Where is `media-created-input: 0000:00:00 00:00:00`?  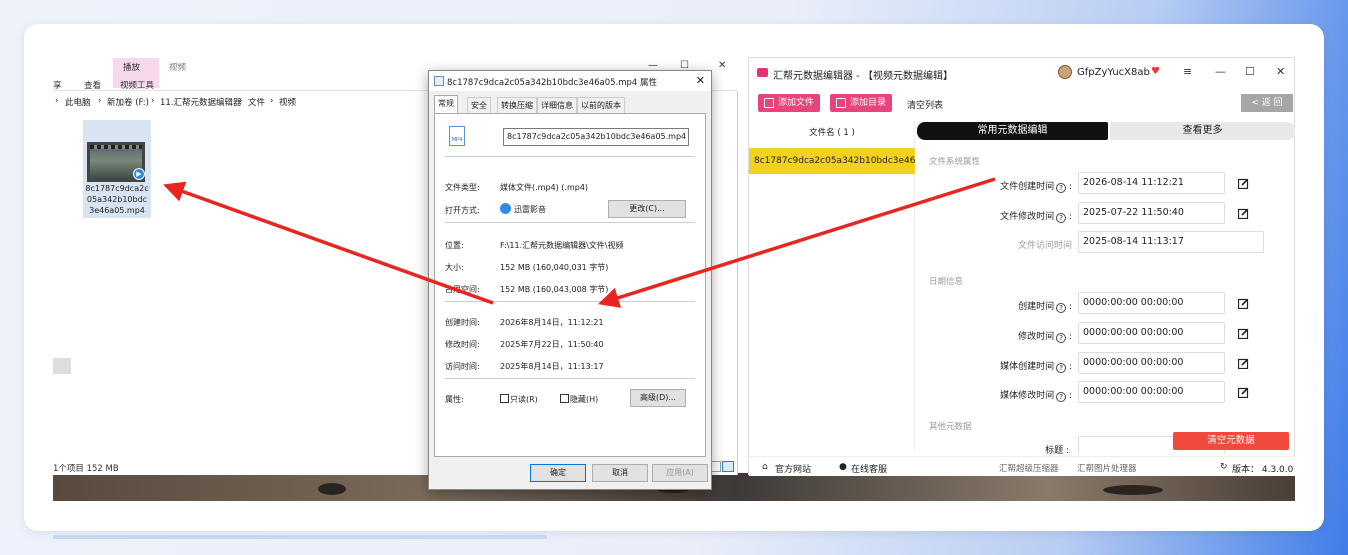
media-created-input: 0000:00:00 00:00:00 is located at coordinates (1151, 363).